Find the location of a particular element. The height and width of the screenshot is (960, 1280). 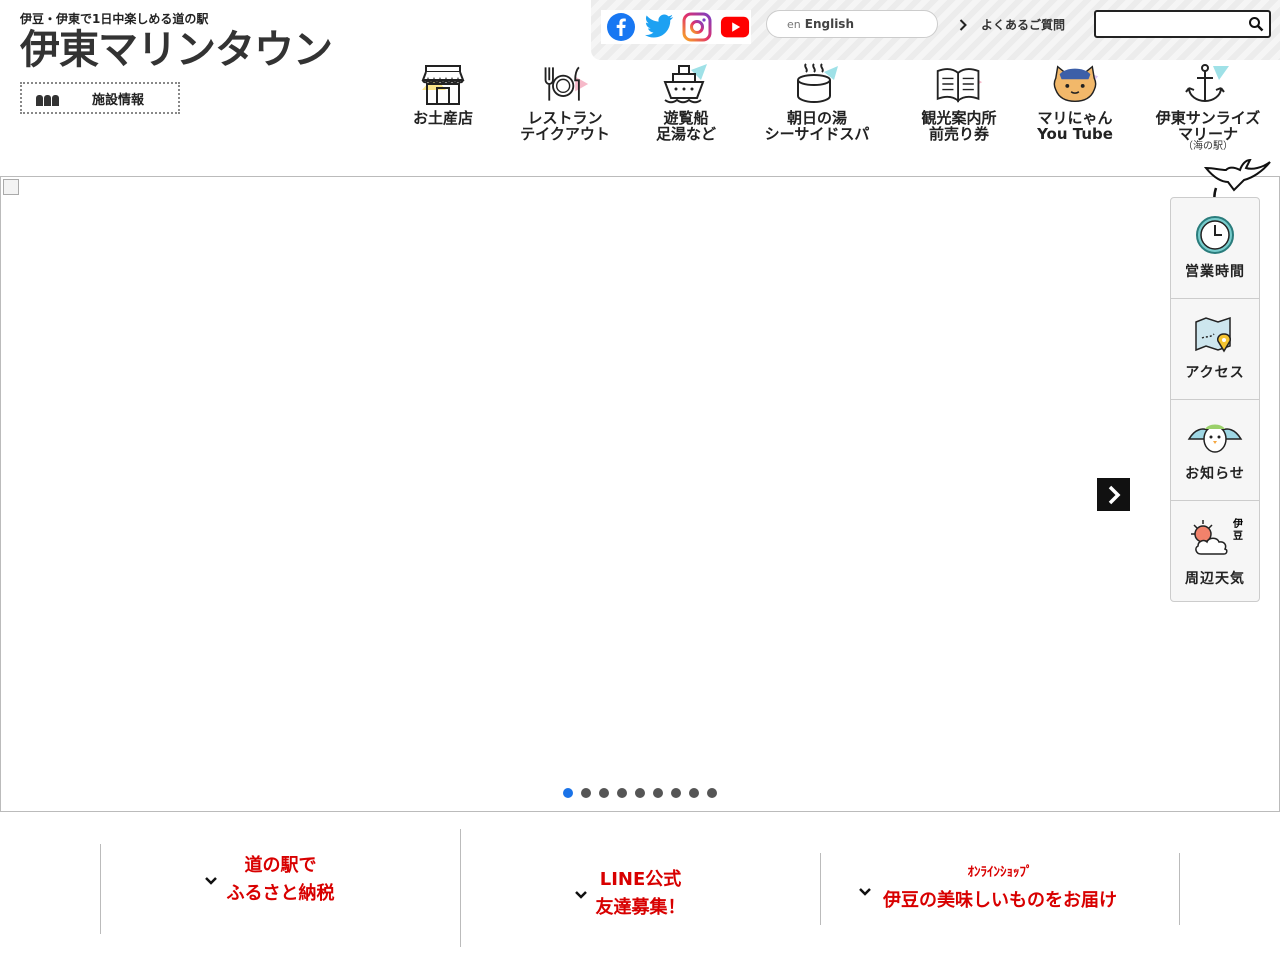

line-friend-banner: LINE公式 友達募集！ is located at coordinates (640, 894).